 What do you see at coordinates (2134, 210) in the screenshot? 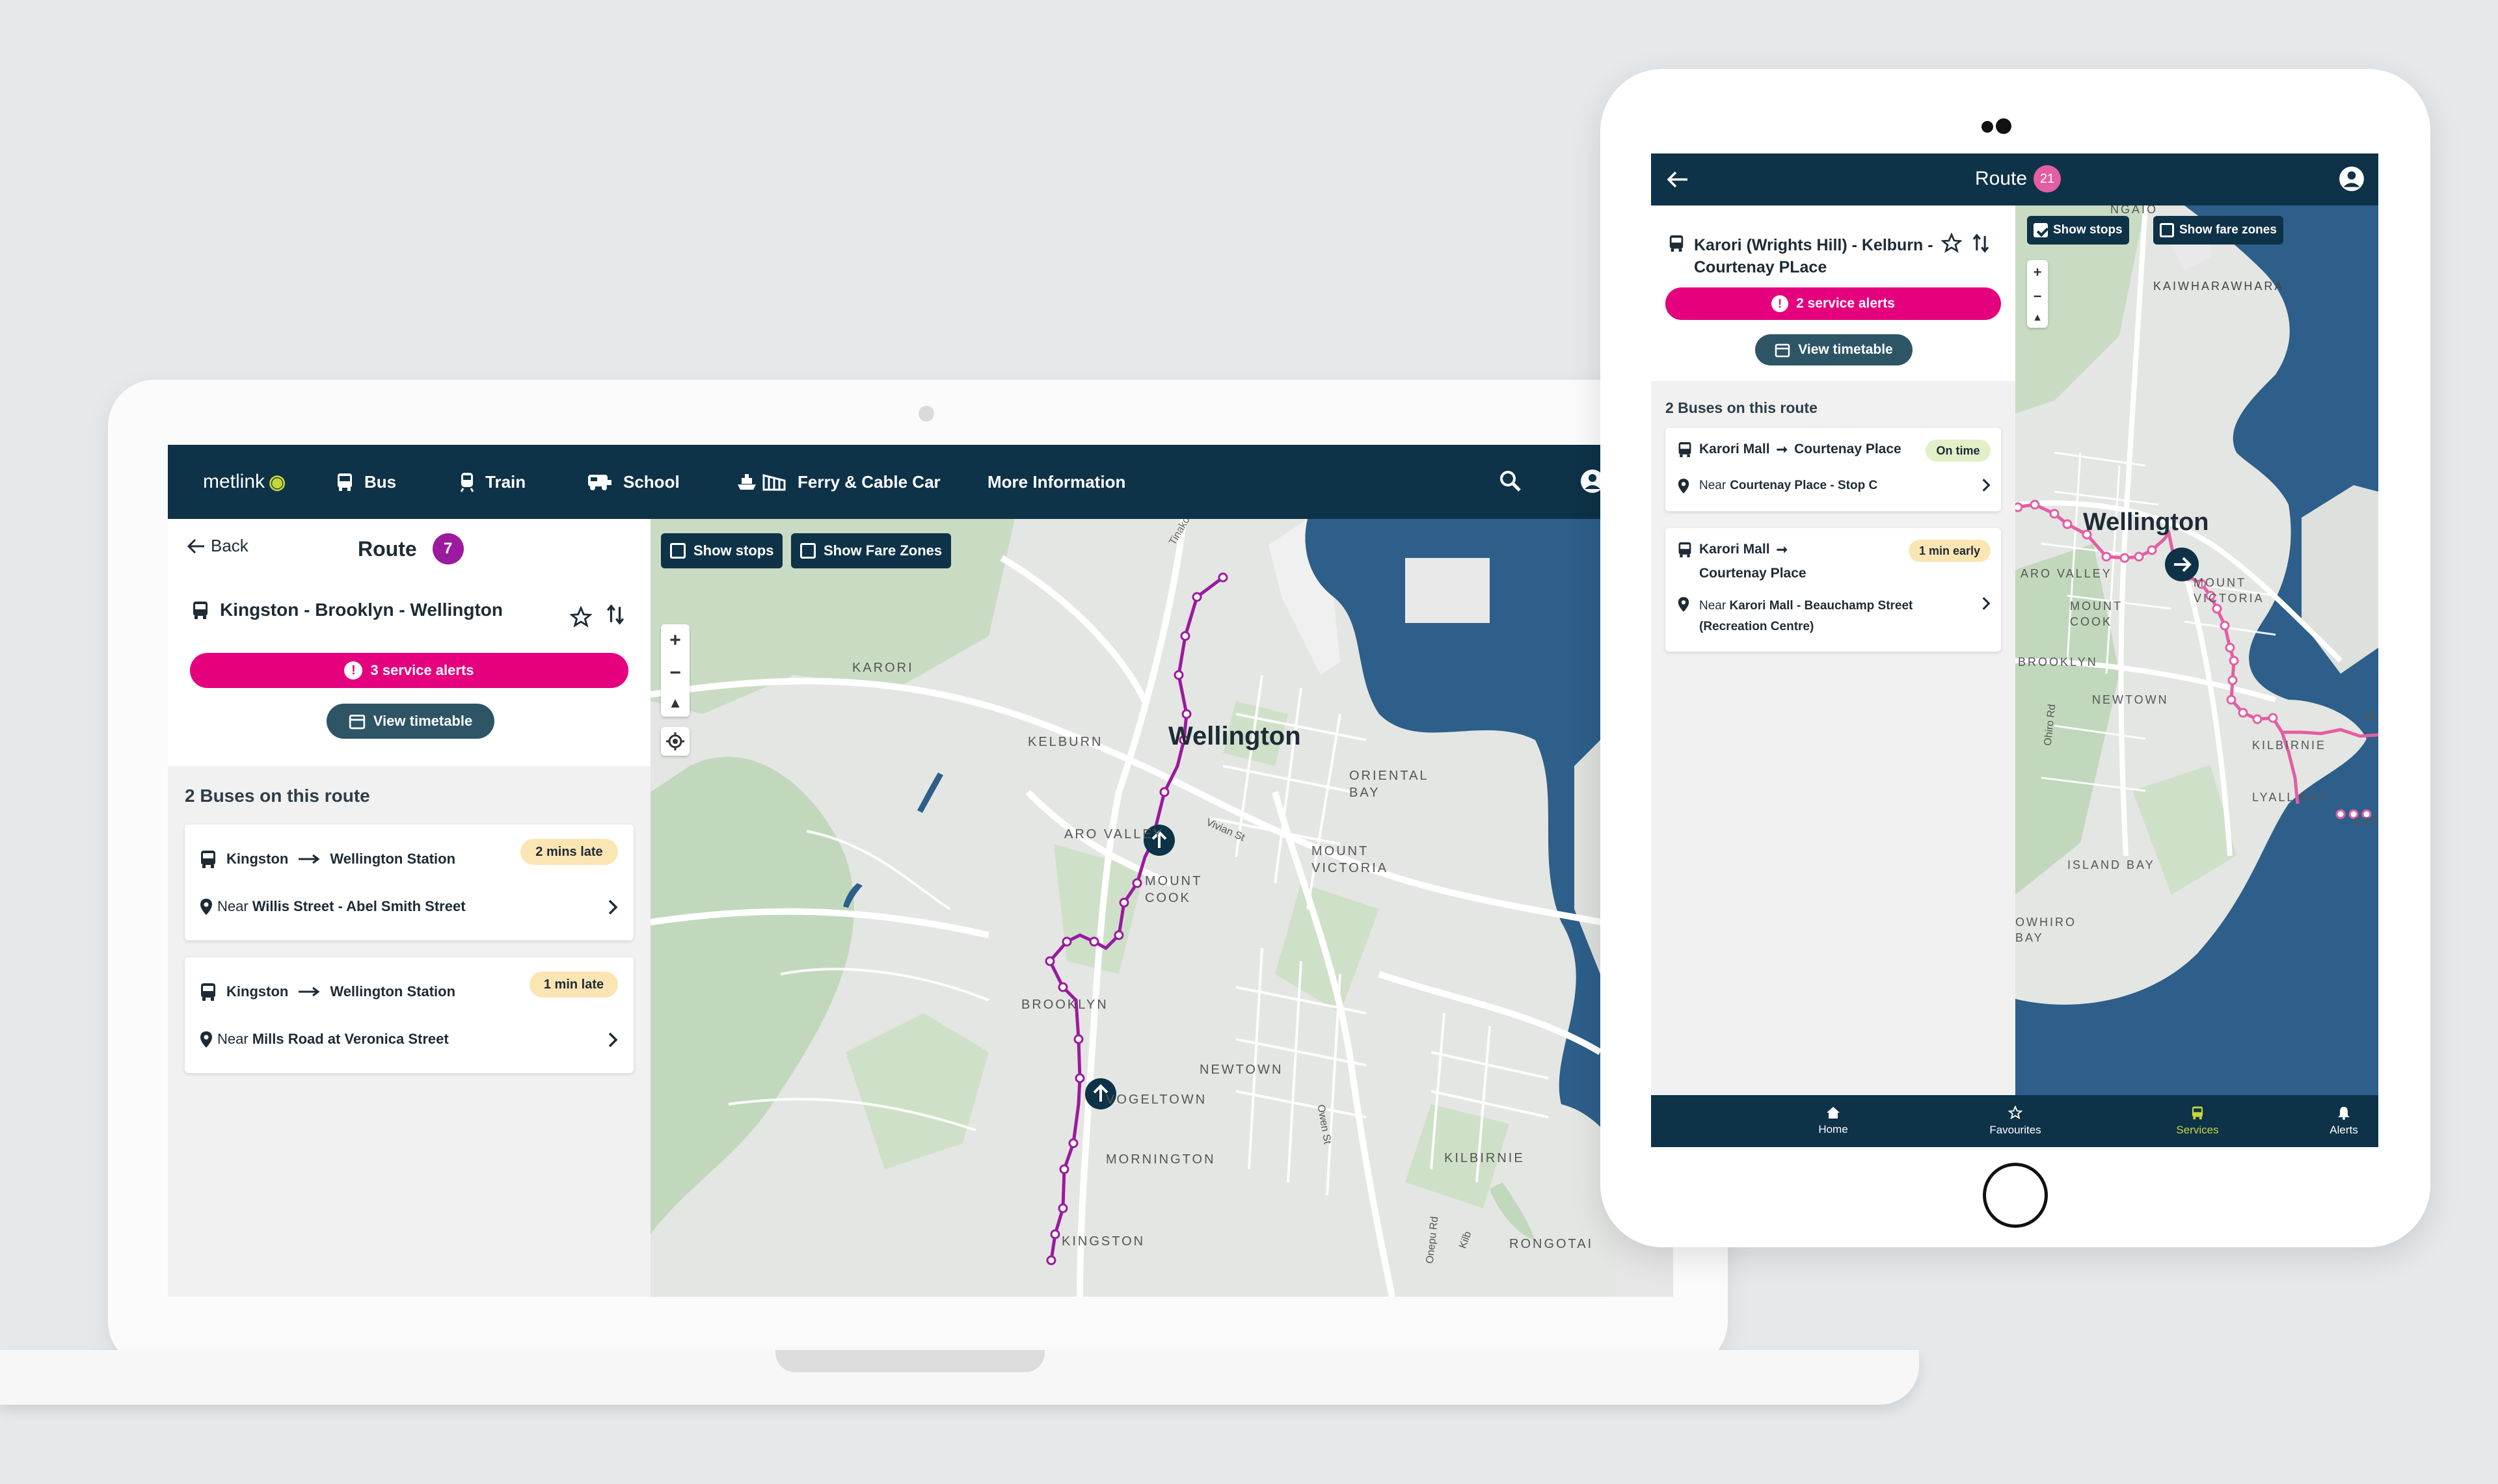
I see `map-label-ngaio: NGAIO` at bounding box center [2134, 210].